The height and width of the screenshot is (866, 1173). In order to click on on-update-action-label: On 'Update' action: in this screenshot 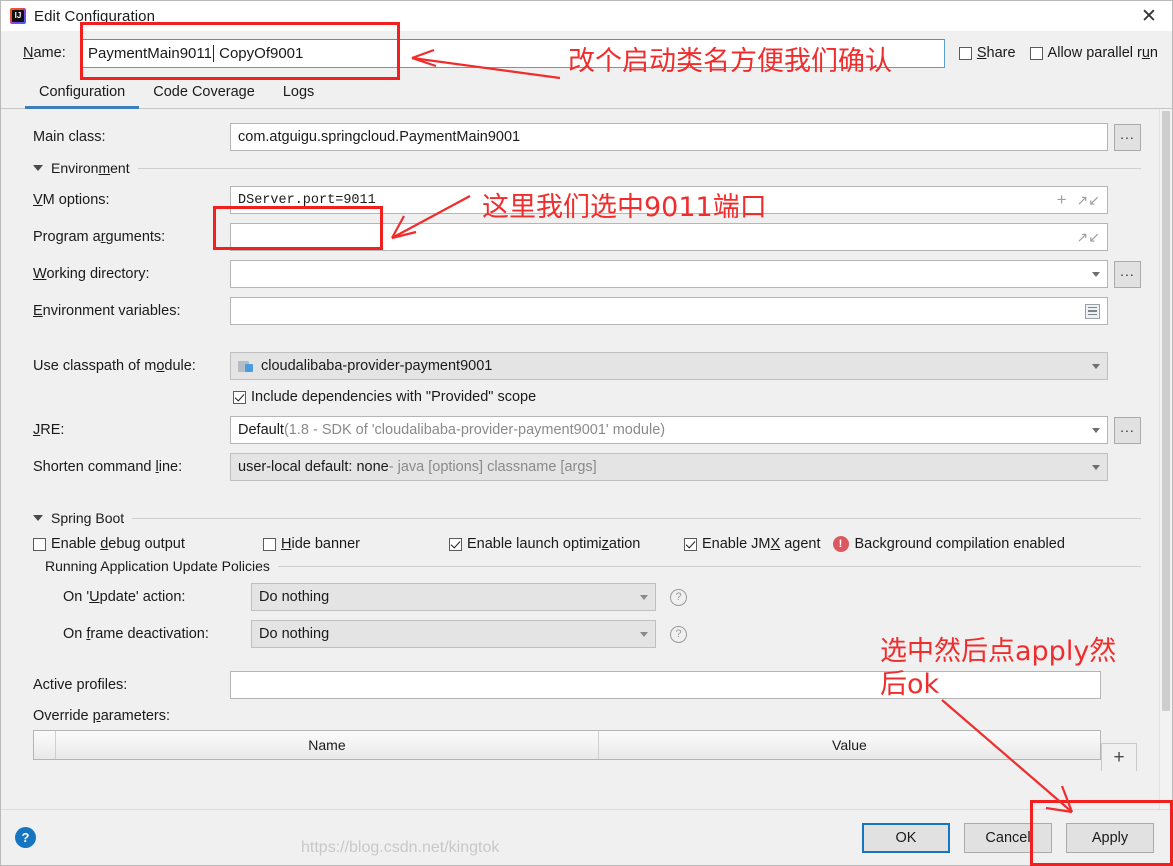, I will do `click(124, 597)`.